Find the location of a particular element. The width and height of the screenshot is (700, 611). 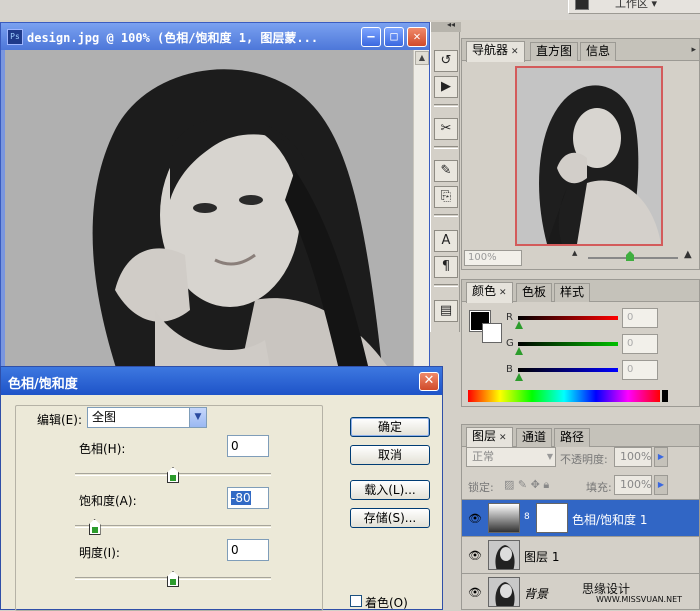

channel-b-thumb is located at coordinates (519, 377).